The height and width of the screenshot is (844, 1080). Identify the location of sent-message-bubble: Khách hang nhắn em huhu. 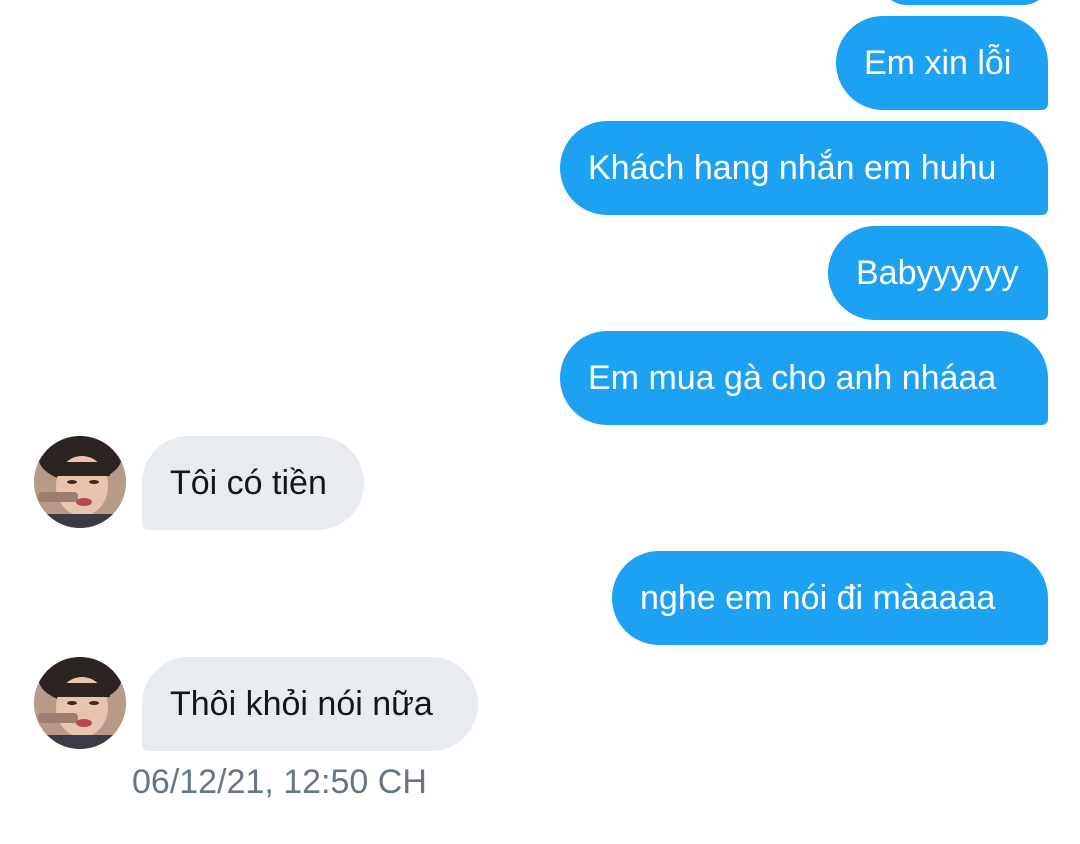
(804, 168).